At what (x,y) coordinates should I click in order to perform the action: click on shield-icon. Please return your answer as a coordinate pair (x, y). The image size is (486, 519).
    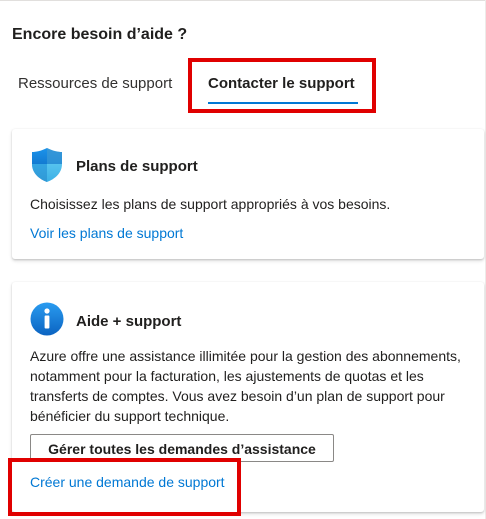
    Looking at the image, I should click on (47, 165).